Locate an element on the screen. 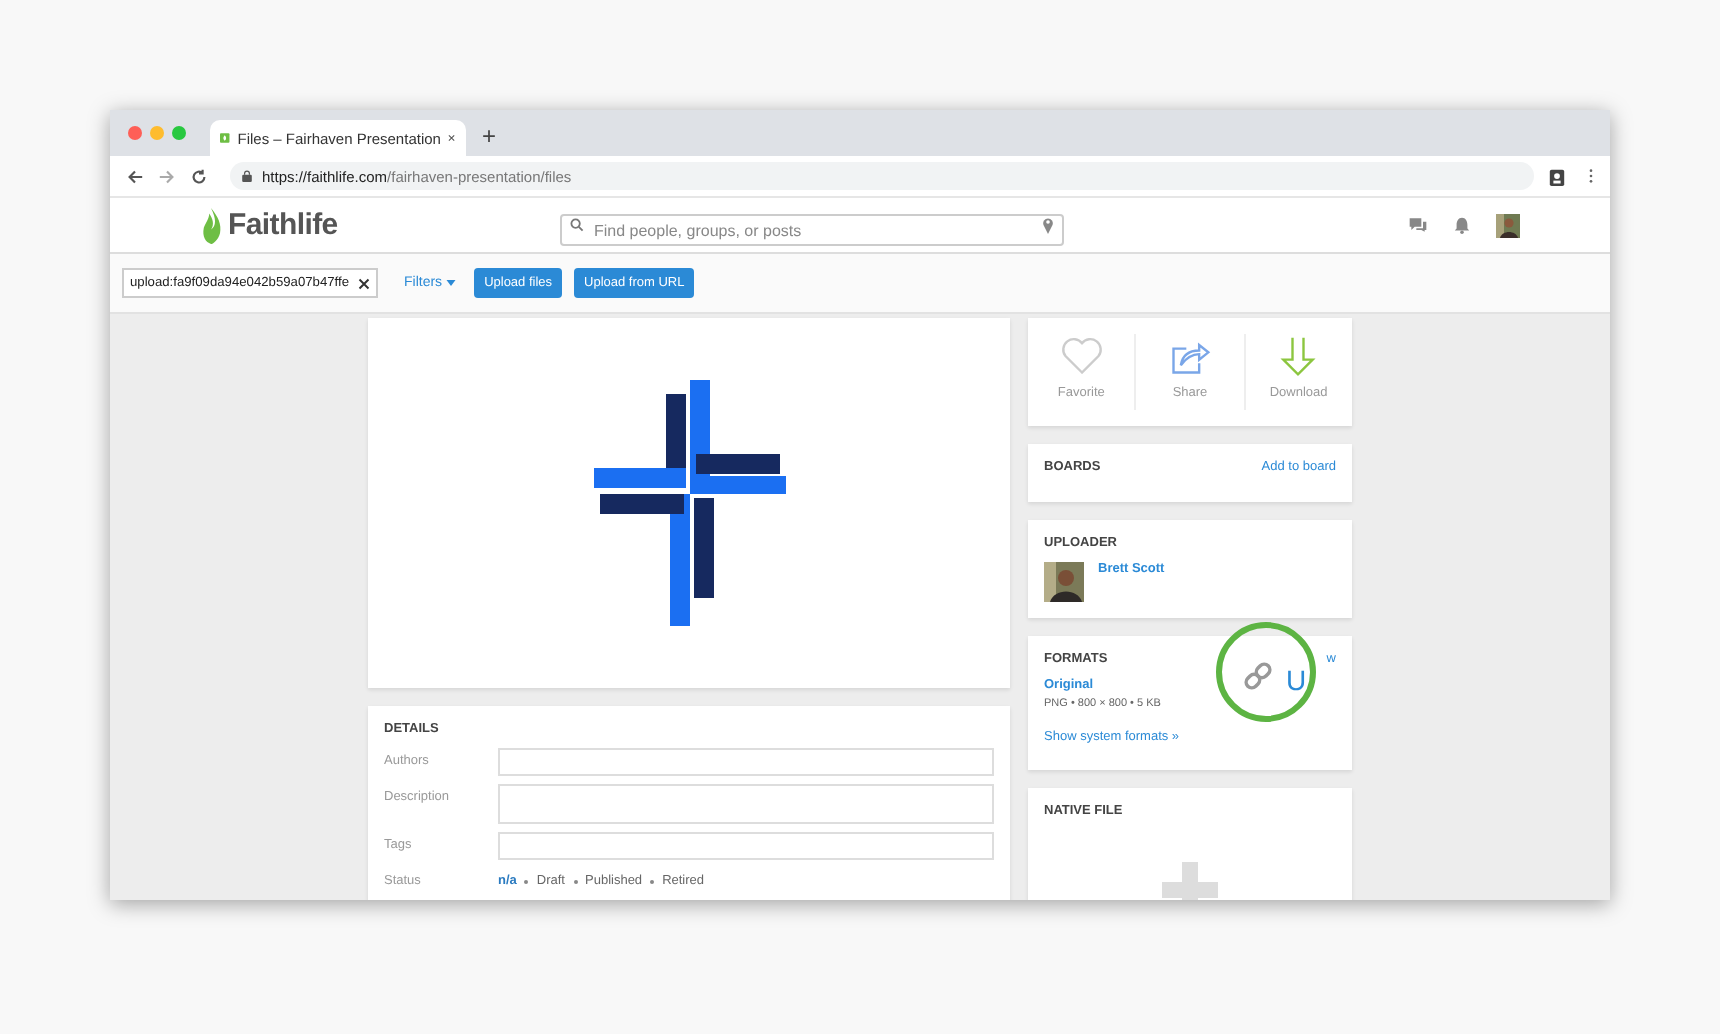 This screenshot has width=1720, height=1034. clear-icon is located at coordinates (364, 283).